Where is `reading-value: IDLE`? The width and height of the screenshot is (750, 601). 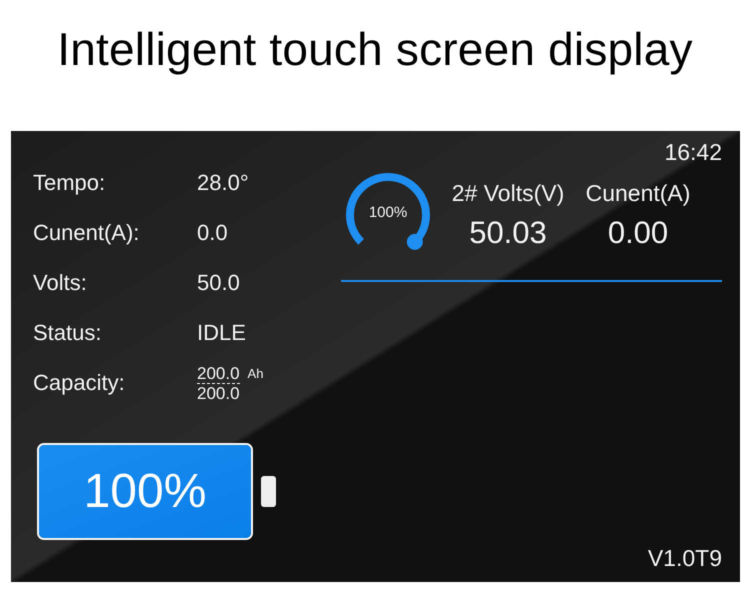
reading-value: IDLE is located at coordinates (221, 333).